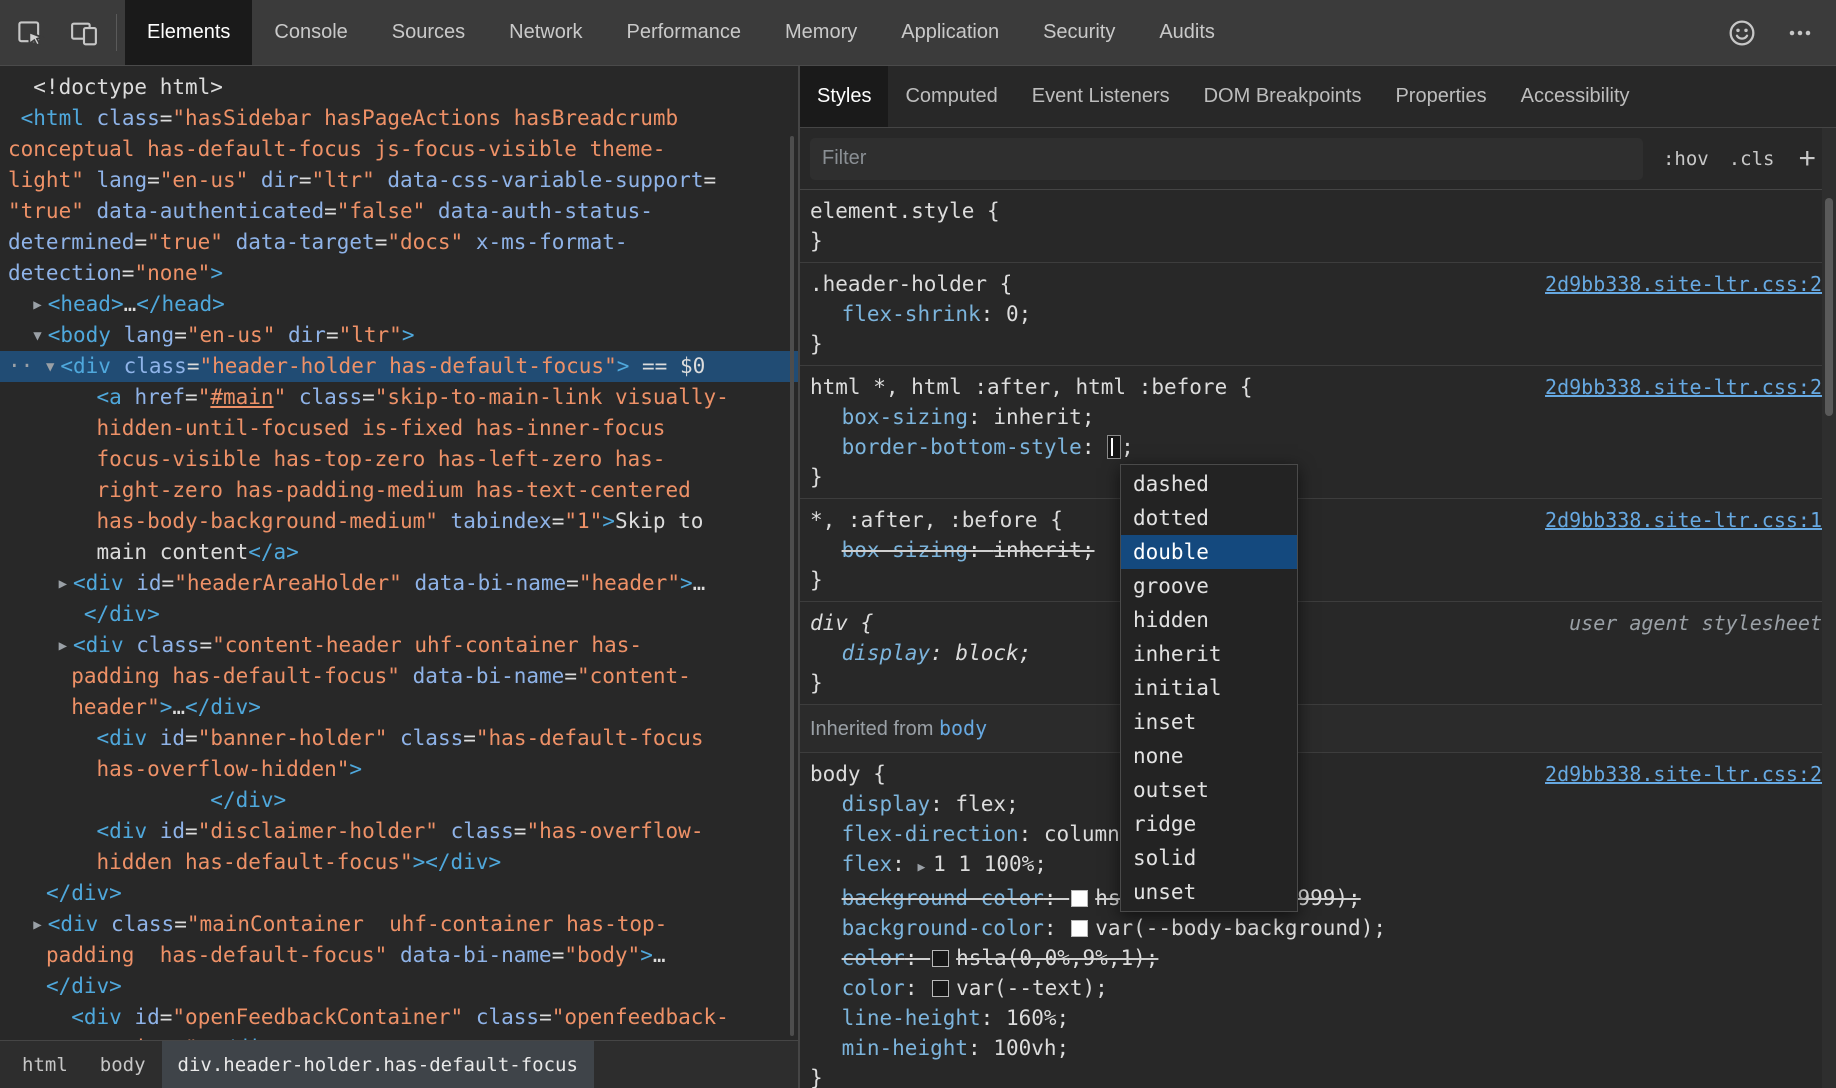 This screenshot has height=1088, width=1836. I want to click on styles-scrollbar-track, so click(1829, 608).